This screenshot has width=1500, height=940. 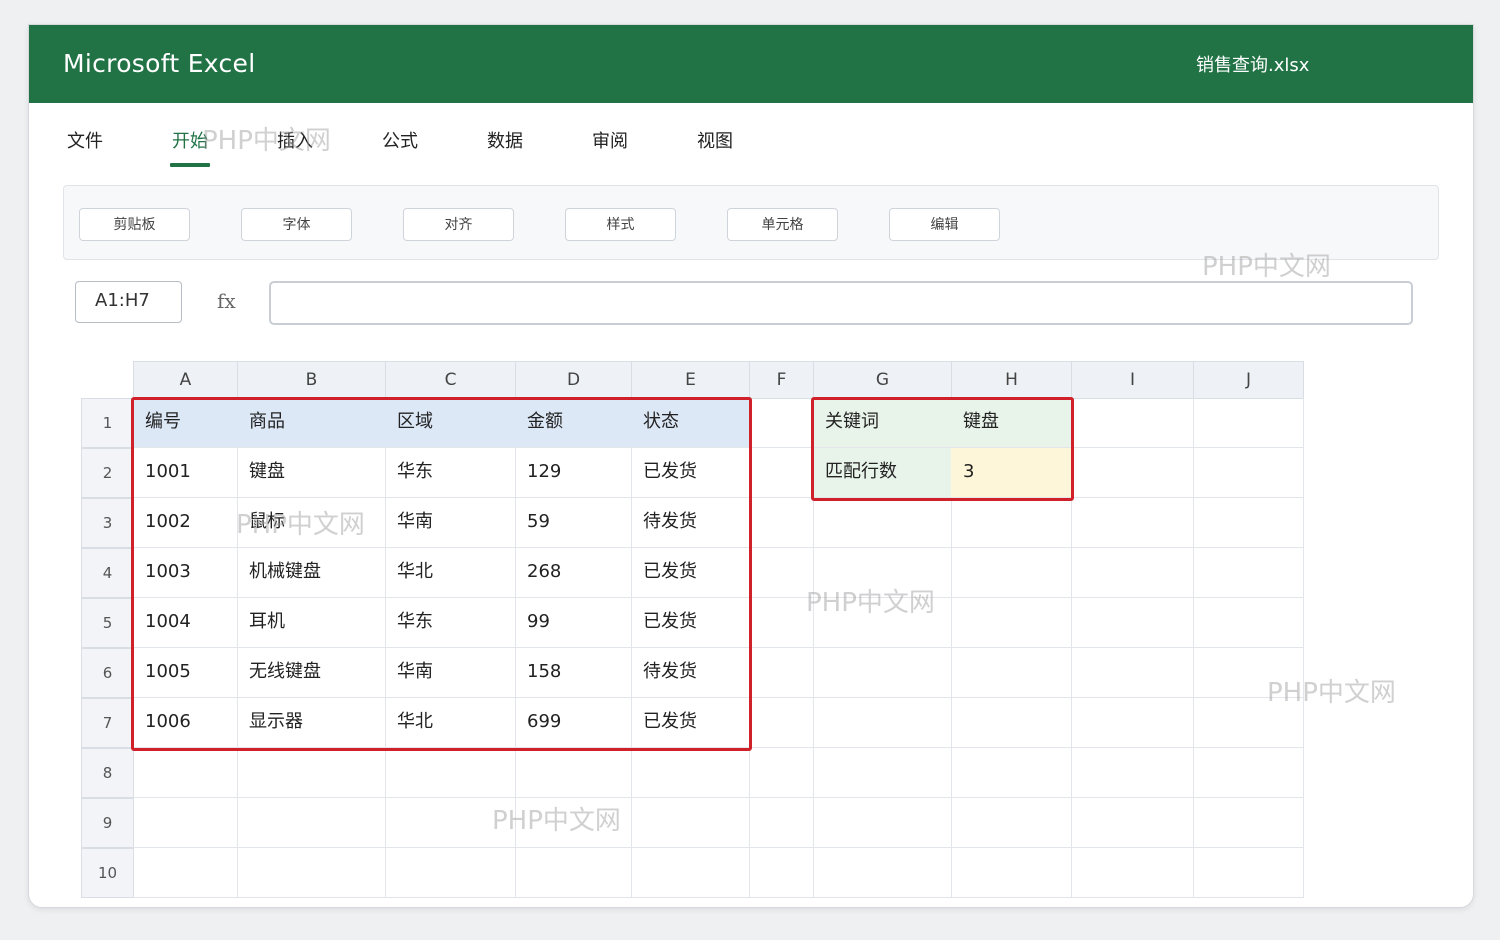 What do you see at coordinates (190, 147) in the screenshot?
I see `tab-home: 开始` at bounding box center [190, 147].